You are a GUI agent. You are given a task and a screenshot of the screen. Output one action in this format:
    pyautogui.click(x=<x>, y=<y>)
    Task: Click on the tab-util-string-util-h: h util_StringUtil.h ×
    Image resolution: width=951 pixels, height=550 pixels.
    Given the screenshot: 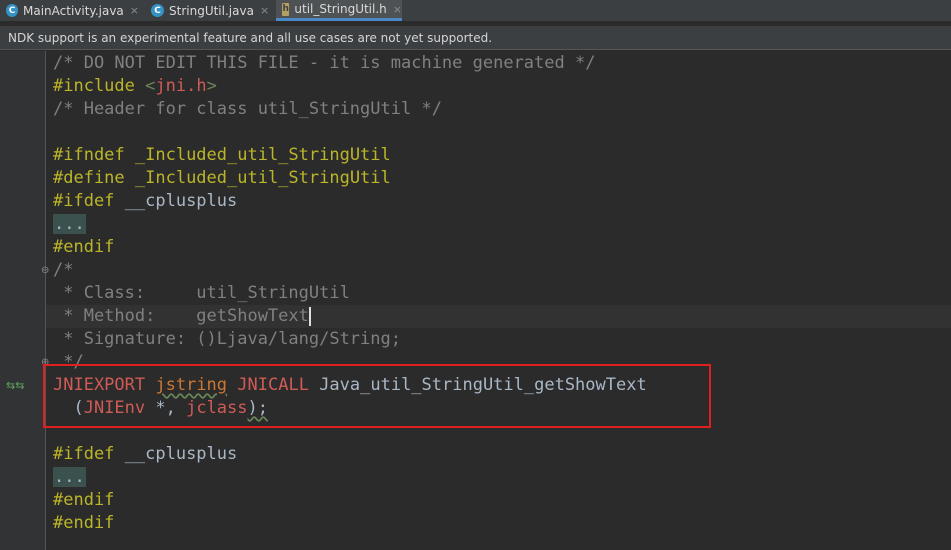 What is the action you would take?
    pyautogui.click(x=339, y=10)
    